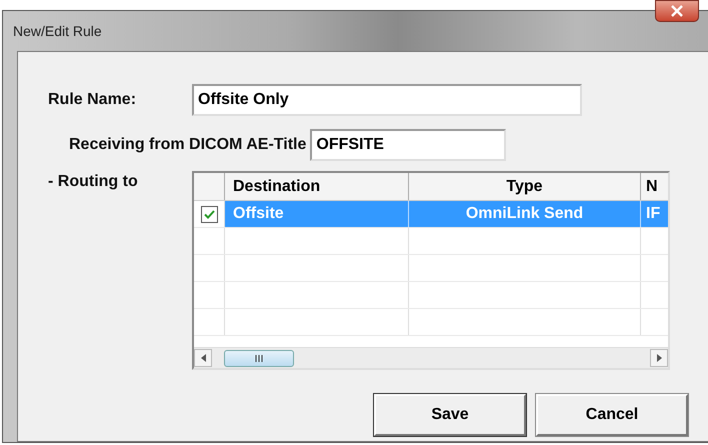 Image resolution: width=708 pixels, height=445 pixels. Describe the element at coordinates (408, 145) in the screenshot. I see `ae-title-field: OFFSITE` at that location.